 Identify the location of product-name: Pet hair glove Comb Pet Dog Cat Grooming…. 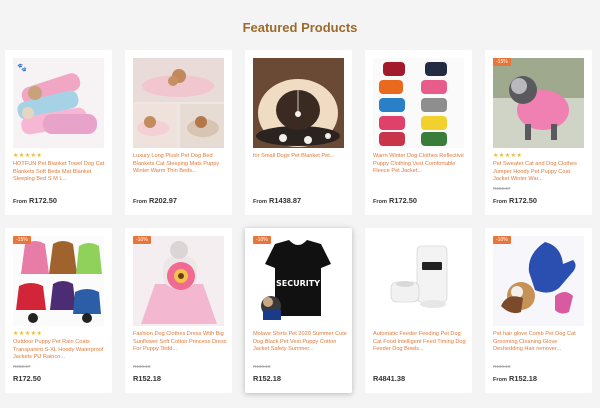
(540, 342).